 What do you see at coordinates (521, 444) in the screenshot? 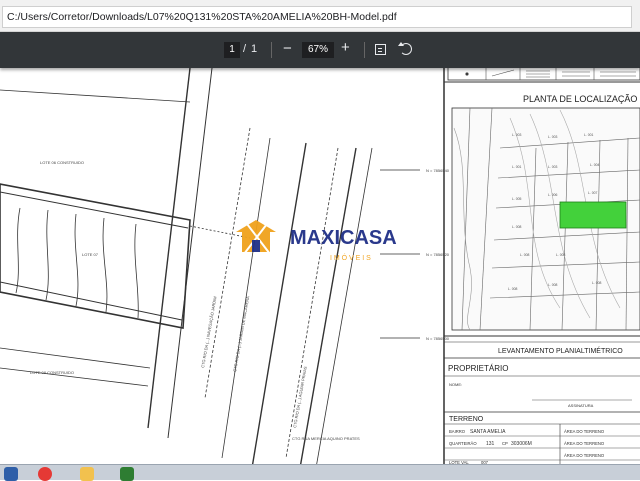
I see `cp-value: 303006M` at bounding box center [521, 444].